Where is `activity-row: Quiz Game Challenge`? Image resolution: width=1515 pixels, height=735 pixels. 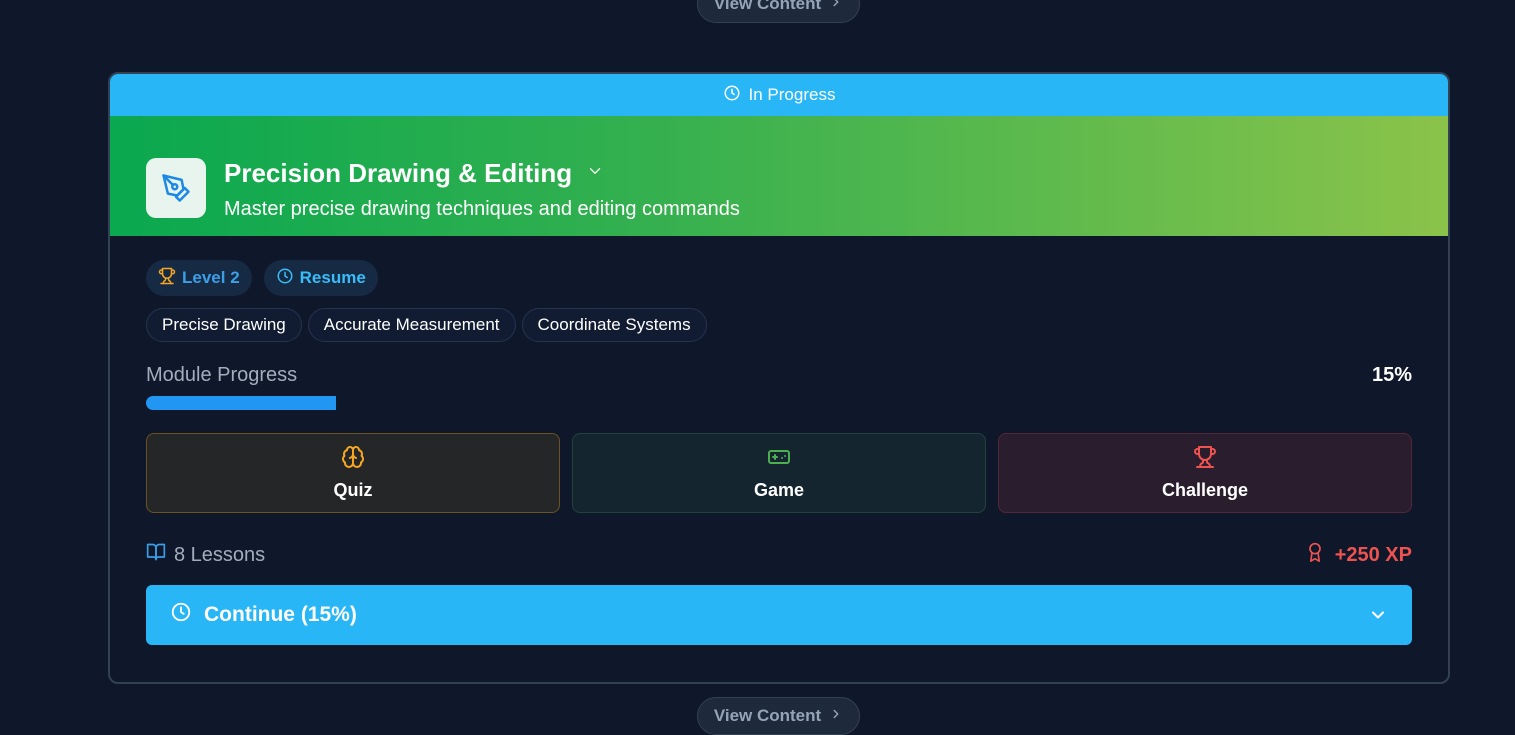
activity-row: Quiz Game Challenge is located at coordinates (779, 473).